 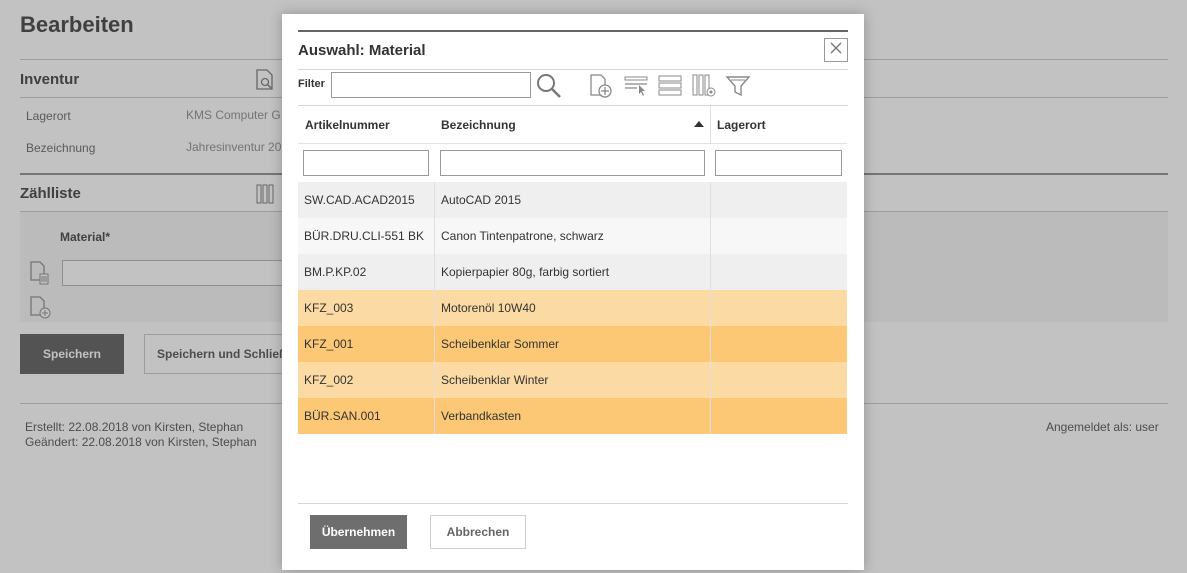 I want to click on column-header-label: Bezeichnung, so click(x=478, y=125).